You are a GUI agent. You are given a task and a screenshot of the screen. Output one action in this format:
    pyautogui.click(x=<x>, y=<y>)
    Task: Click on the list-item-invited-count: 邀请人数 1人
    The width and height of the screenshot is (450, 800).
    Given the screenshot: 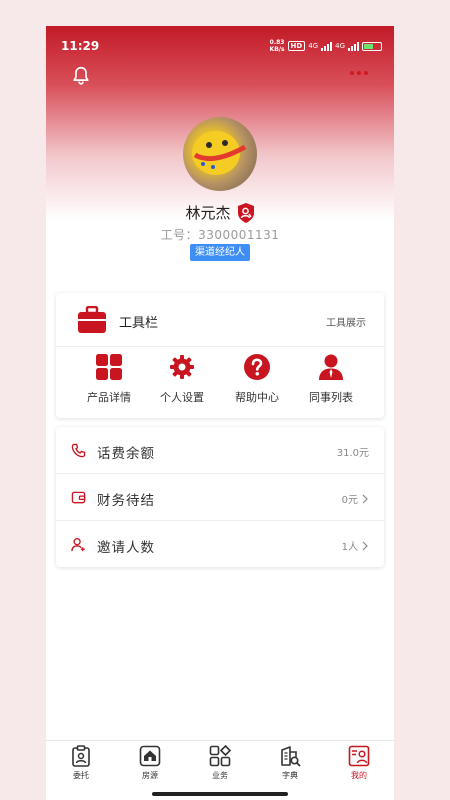 What is the action you would take?
    pyautogui.click(x=220, y=544)
    